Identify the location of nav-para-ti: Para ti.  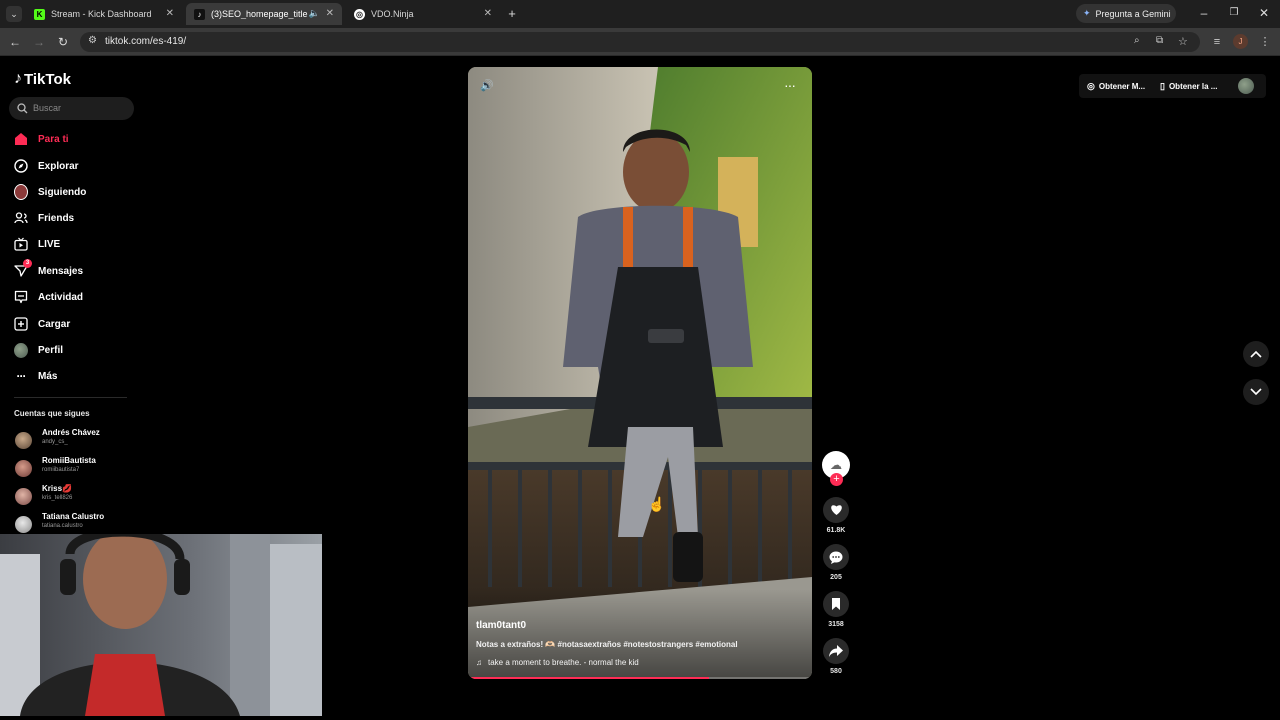
(74, 139).